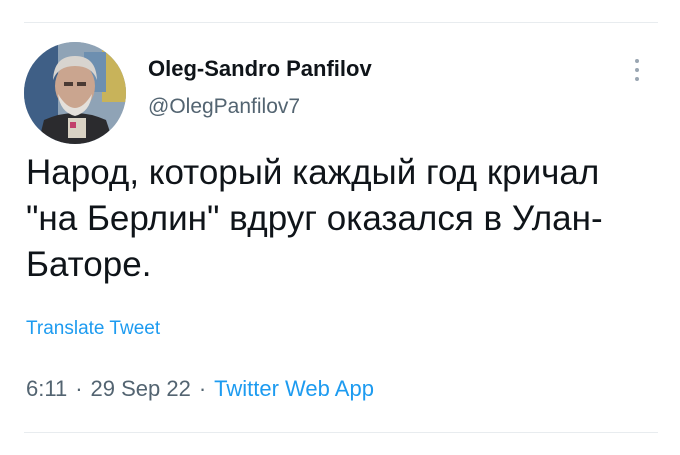 This screenshot has height=455, width=680. I want to click on tweet-source-link: Twitter Web App, so click(294, 388).